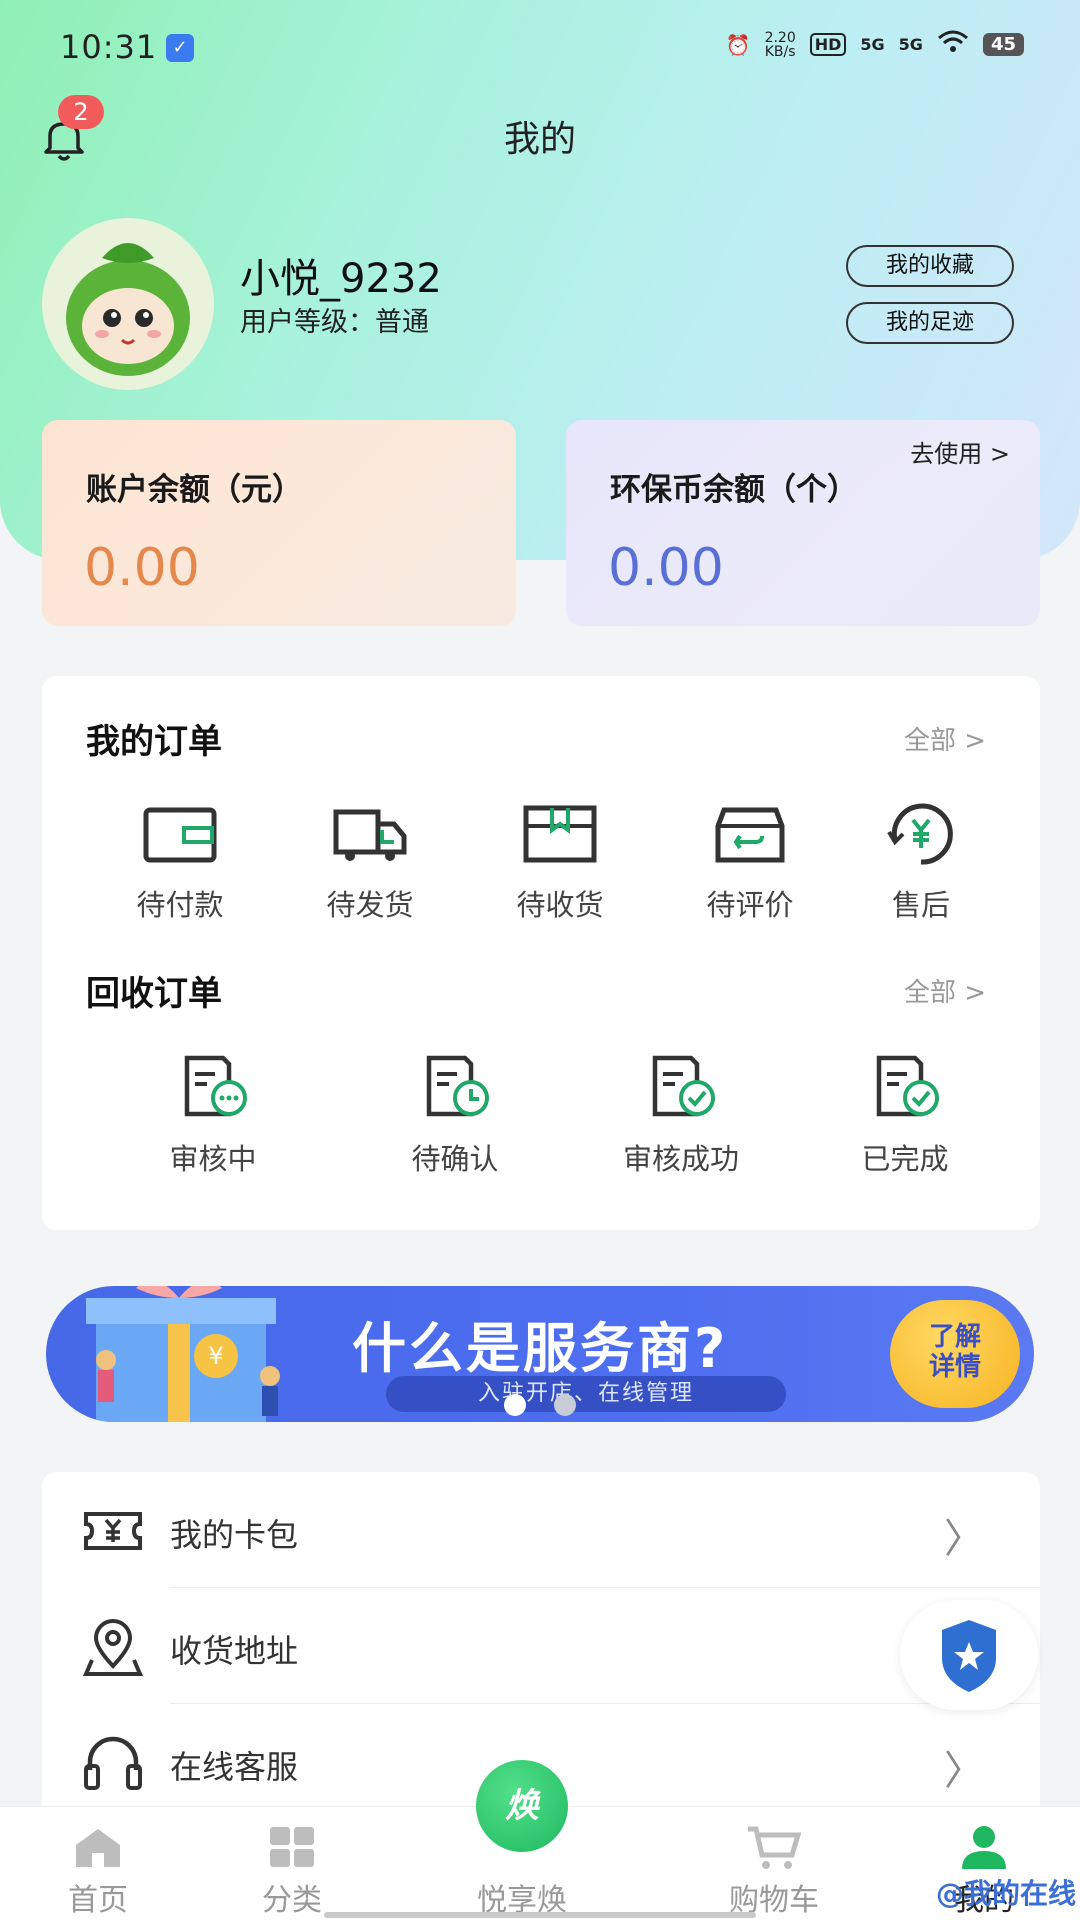 The image size is (1080, 1920). I want to click on grid-icon, so click(292, 1847).